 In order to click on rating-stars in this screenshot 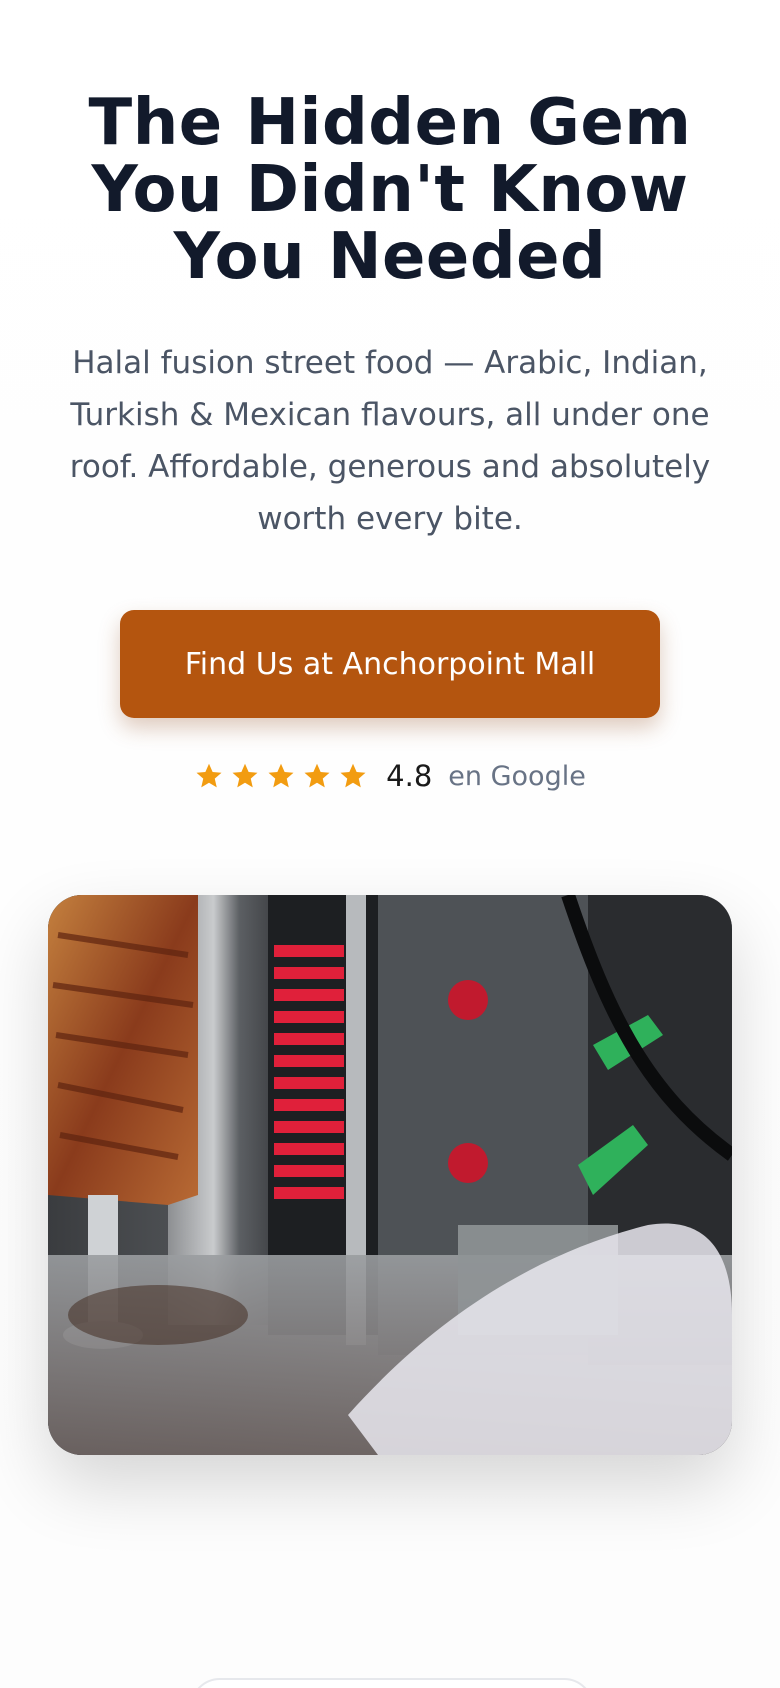, I will do `click(281, 776)`.